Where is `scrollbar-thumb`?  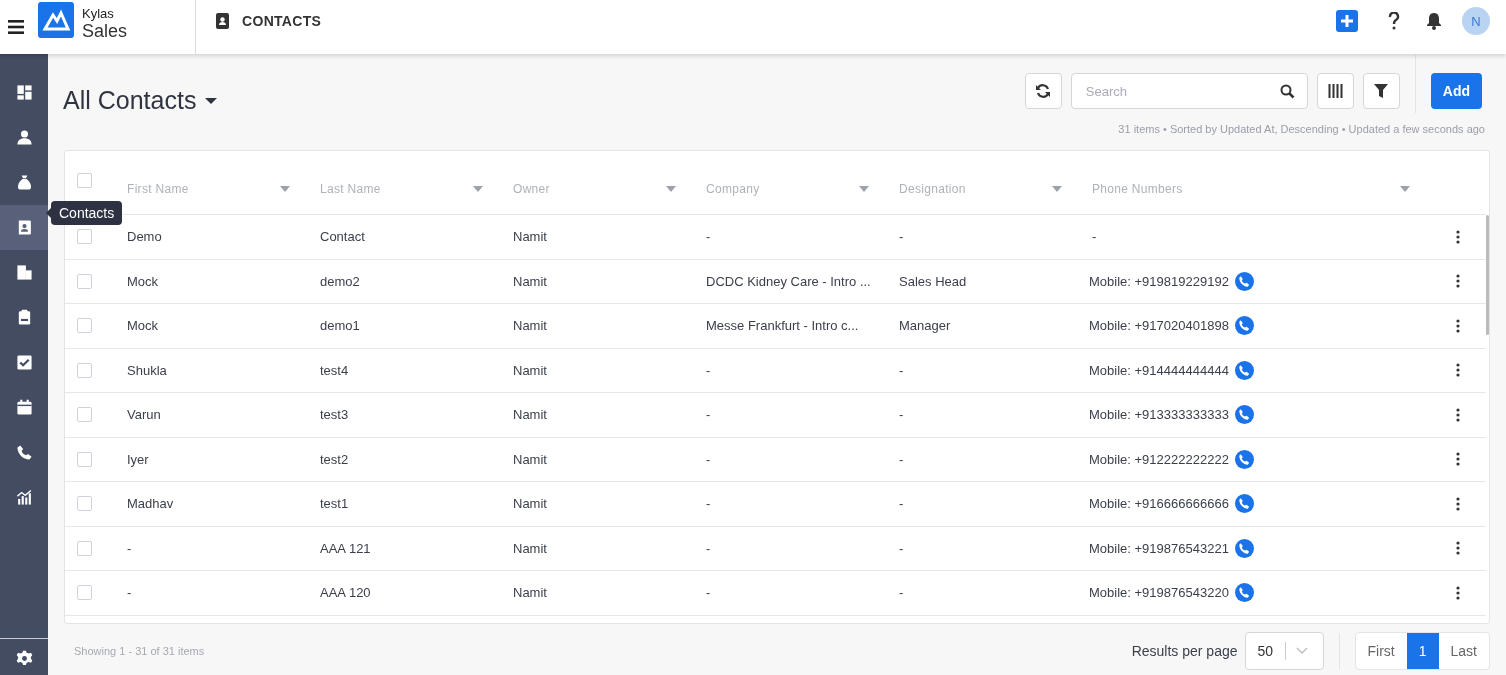 scrollbar-thumb is located at coordinates (1487, 275).